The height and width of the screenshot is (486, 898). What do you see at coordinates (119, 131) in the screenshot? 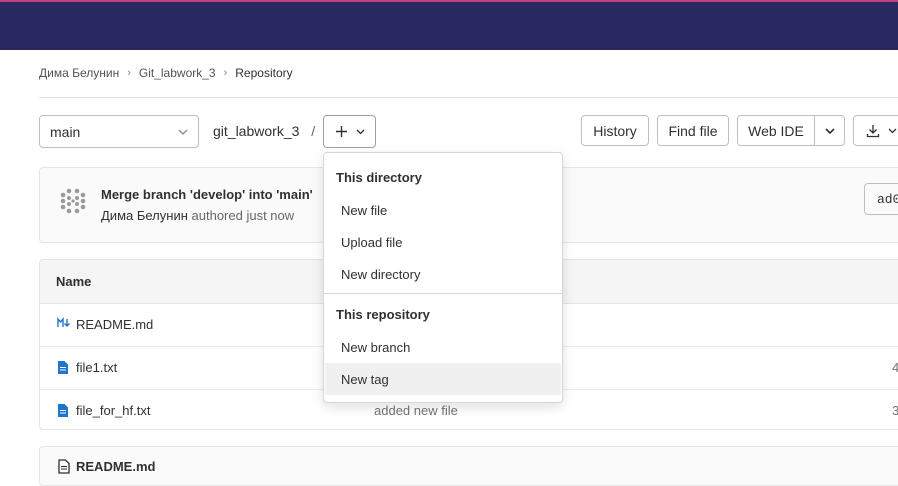
I see `branch-select: main` at bounding box center [119, 131].